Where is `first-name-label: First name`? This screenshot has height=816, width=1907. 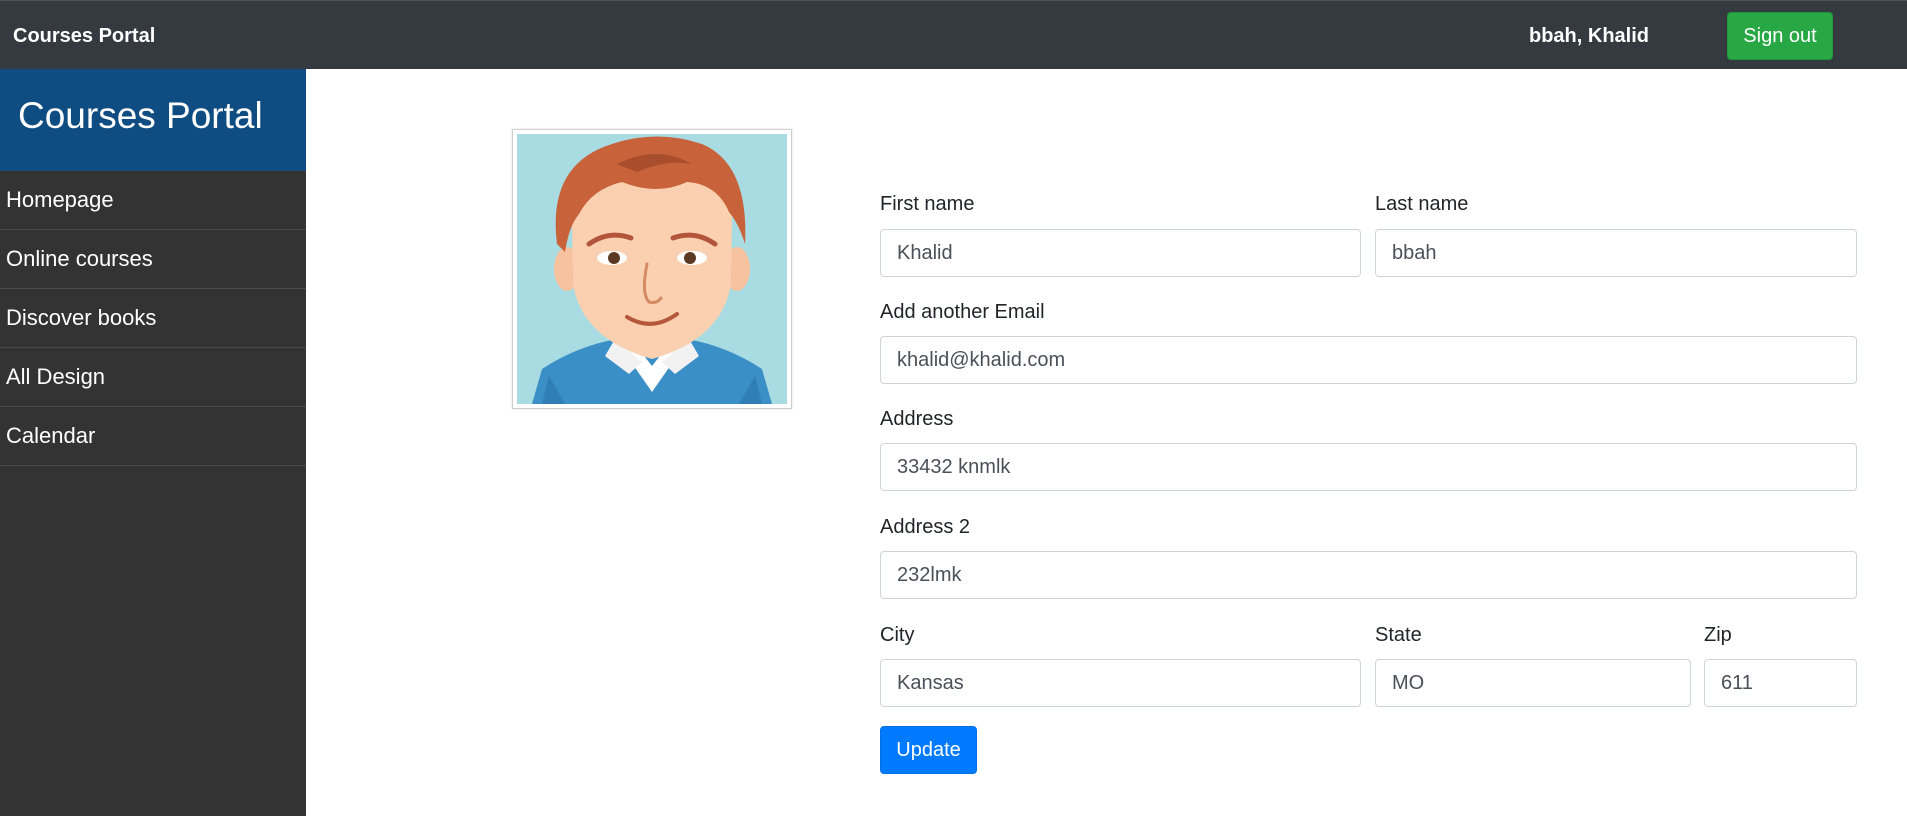 first-name-label: First name is located at coordinates (927, 204).